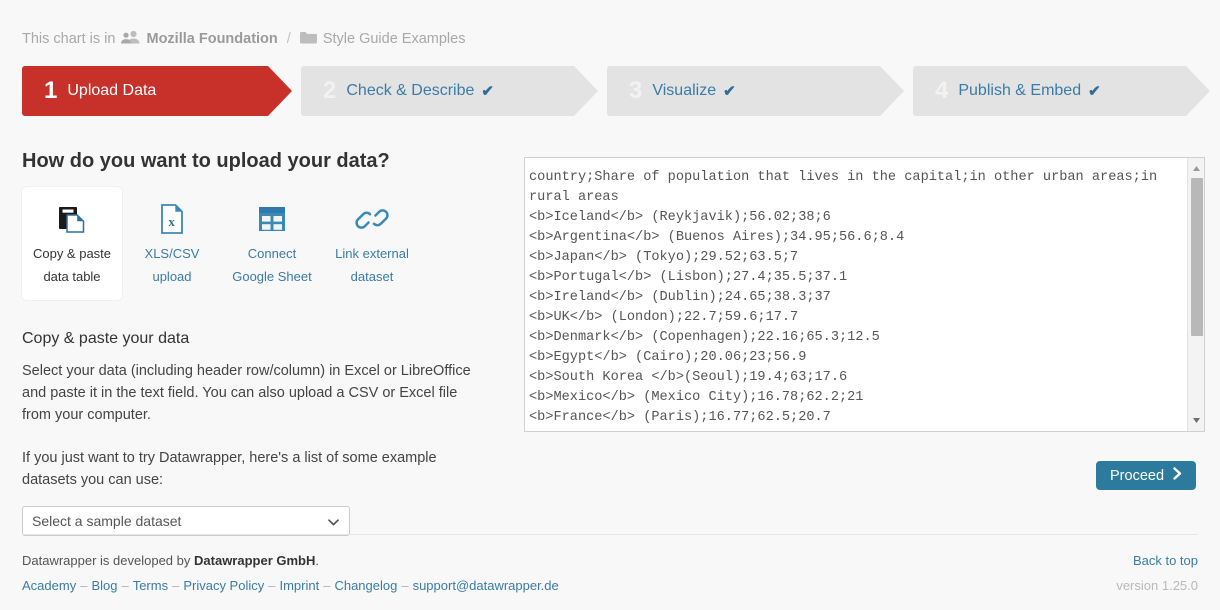 The width and height of the screenshot is (1220, 610). What do you see at coordinates (1020, 90) in the screenshot?
I see `step-label: Publish & Embed` at bounding box center [1020, 90].